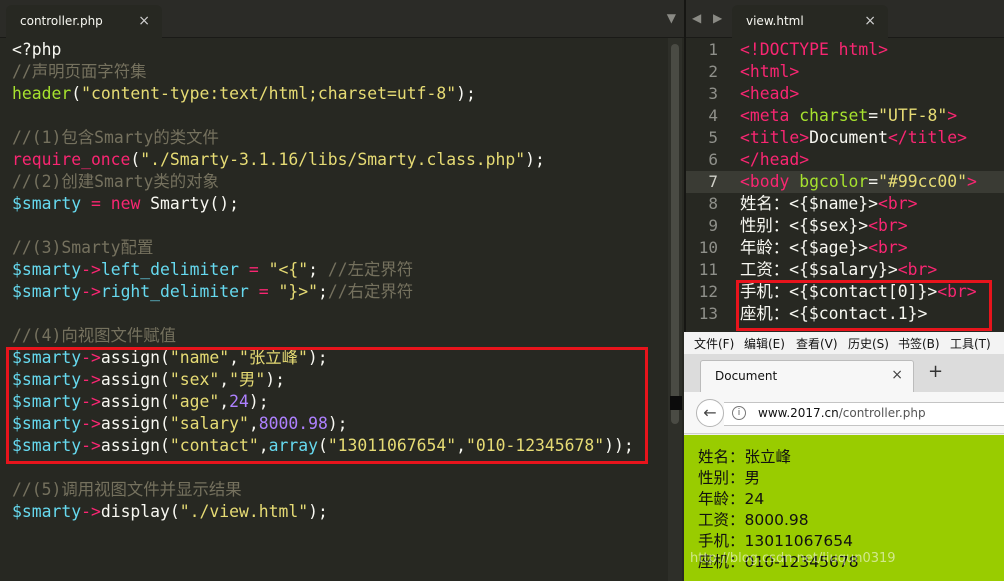 The image size is (1004, 581). I want to click on page-text-line: 姓名：张立峰, so click(745, 457).